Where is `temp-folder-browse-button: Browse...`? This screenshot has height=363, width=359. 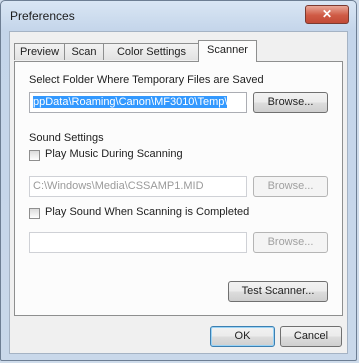
temp-folder-browse-button: Browse... is located at coordinates (290, 102).